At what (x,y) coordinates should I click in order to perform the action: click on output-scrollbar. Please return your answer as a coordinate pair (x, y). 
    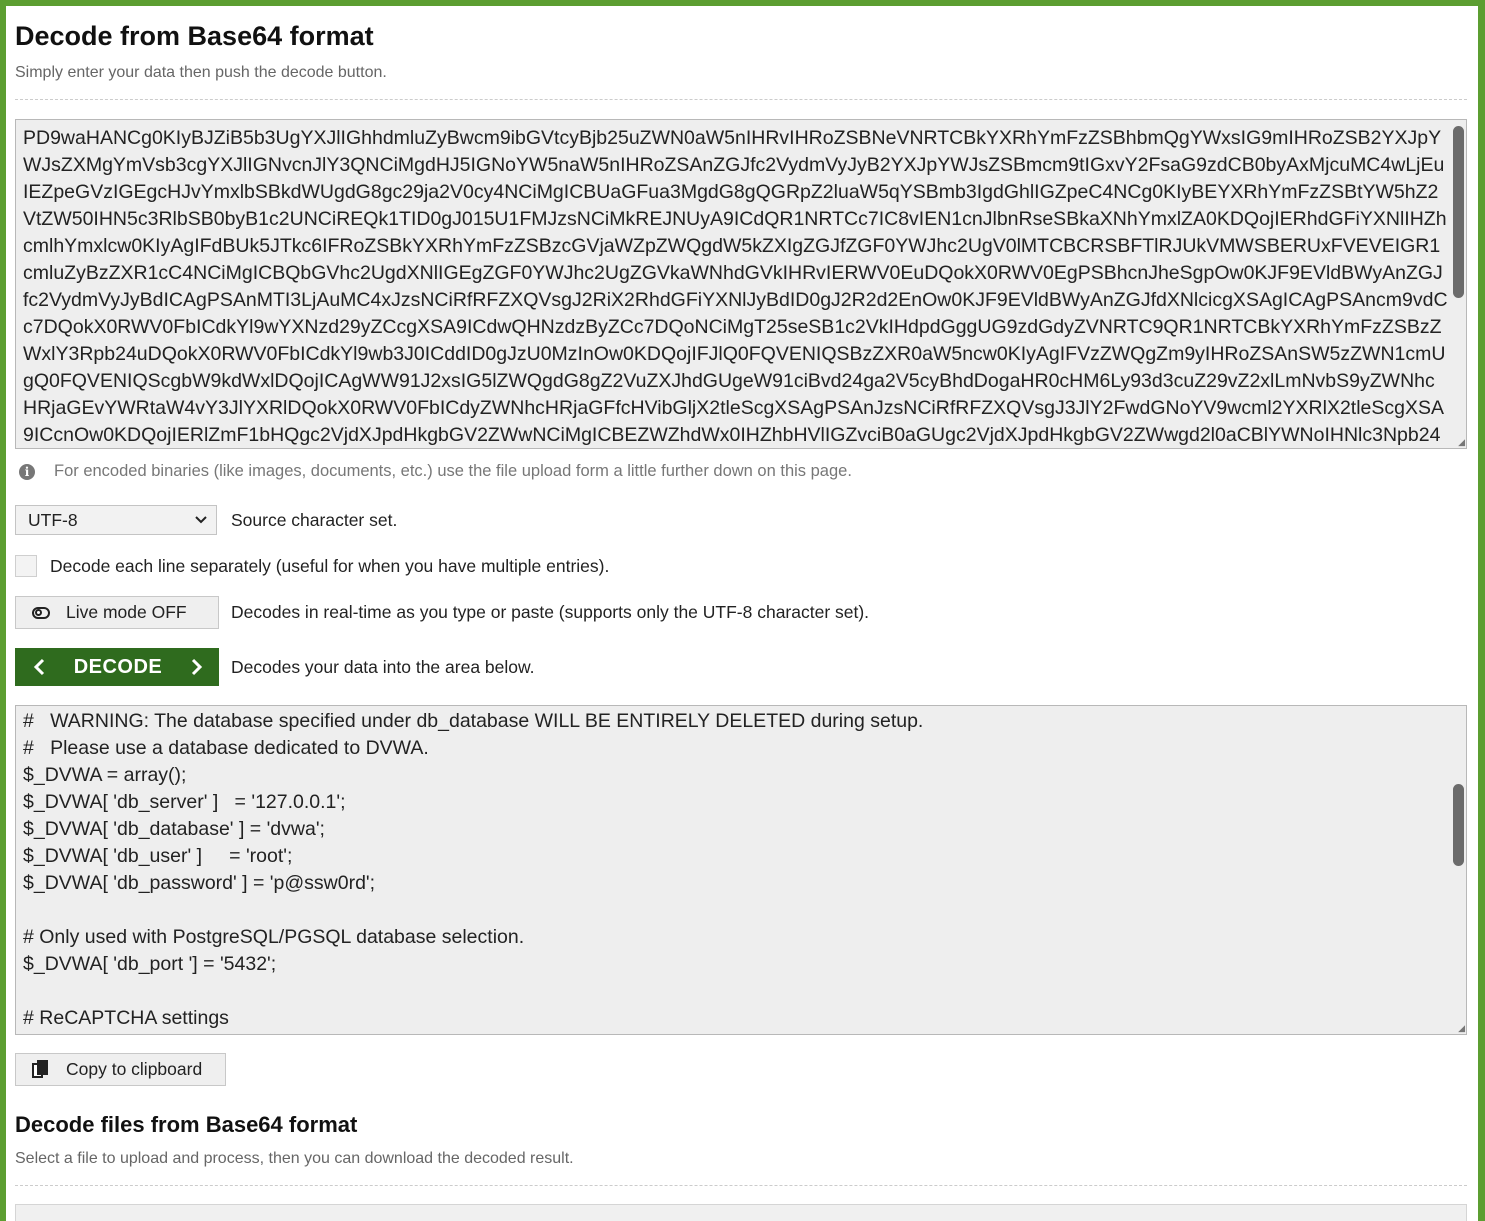
    Looking at the image, I should click on (1458, 825).